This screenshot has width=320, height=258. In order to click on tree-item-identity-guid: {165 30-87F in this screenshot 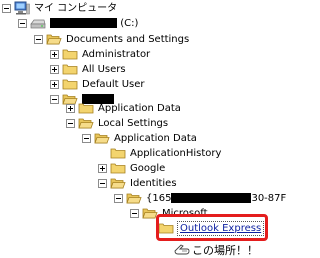, I will do `click(200, 198)`.